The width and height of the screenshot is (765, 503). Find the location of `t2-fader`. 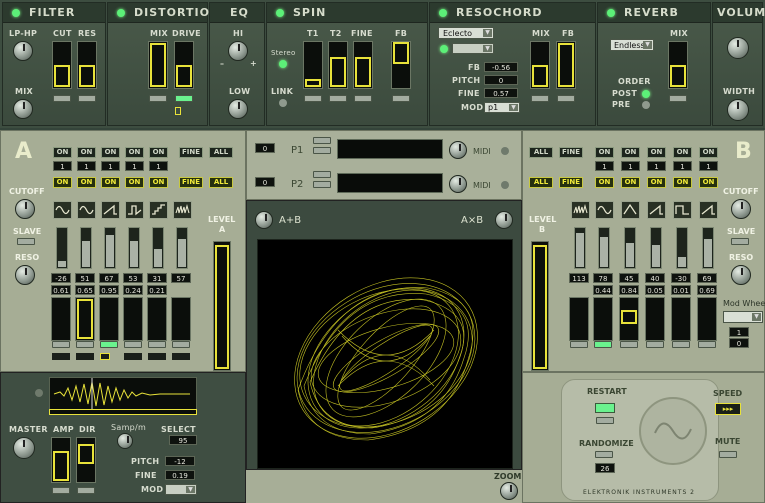

t2-fader is located at coordinates (338, 65).